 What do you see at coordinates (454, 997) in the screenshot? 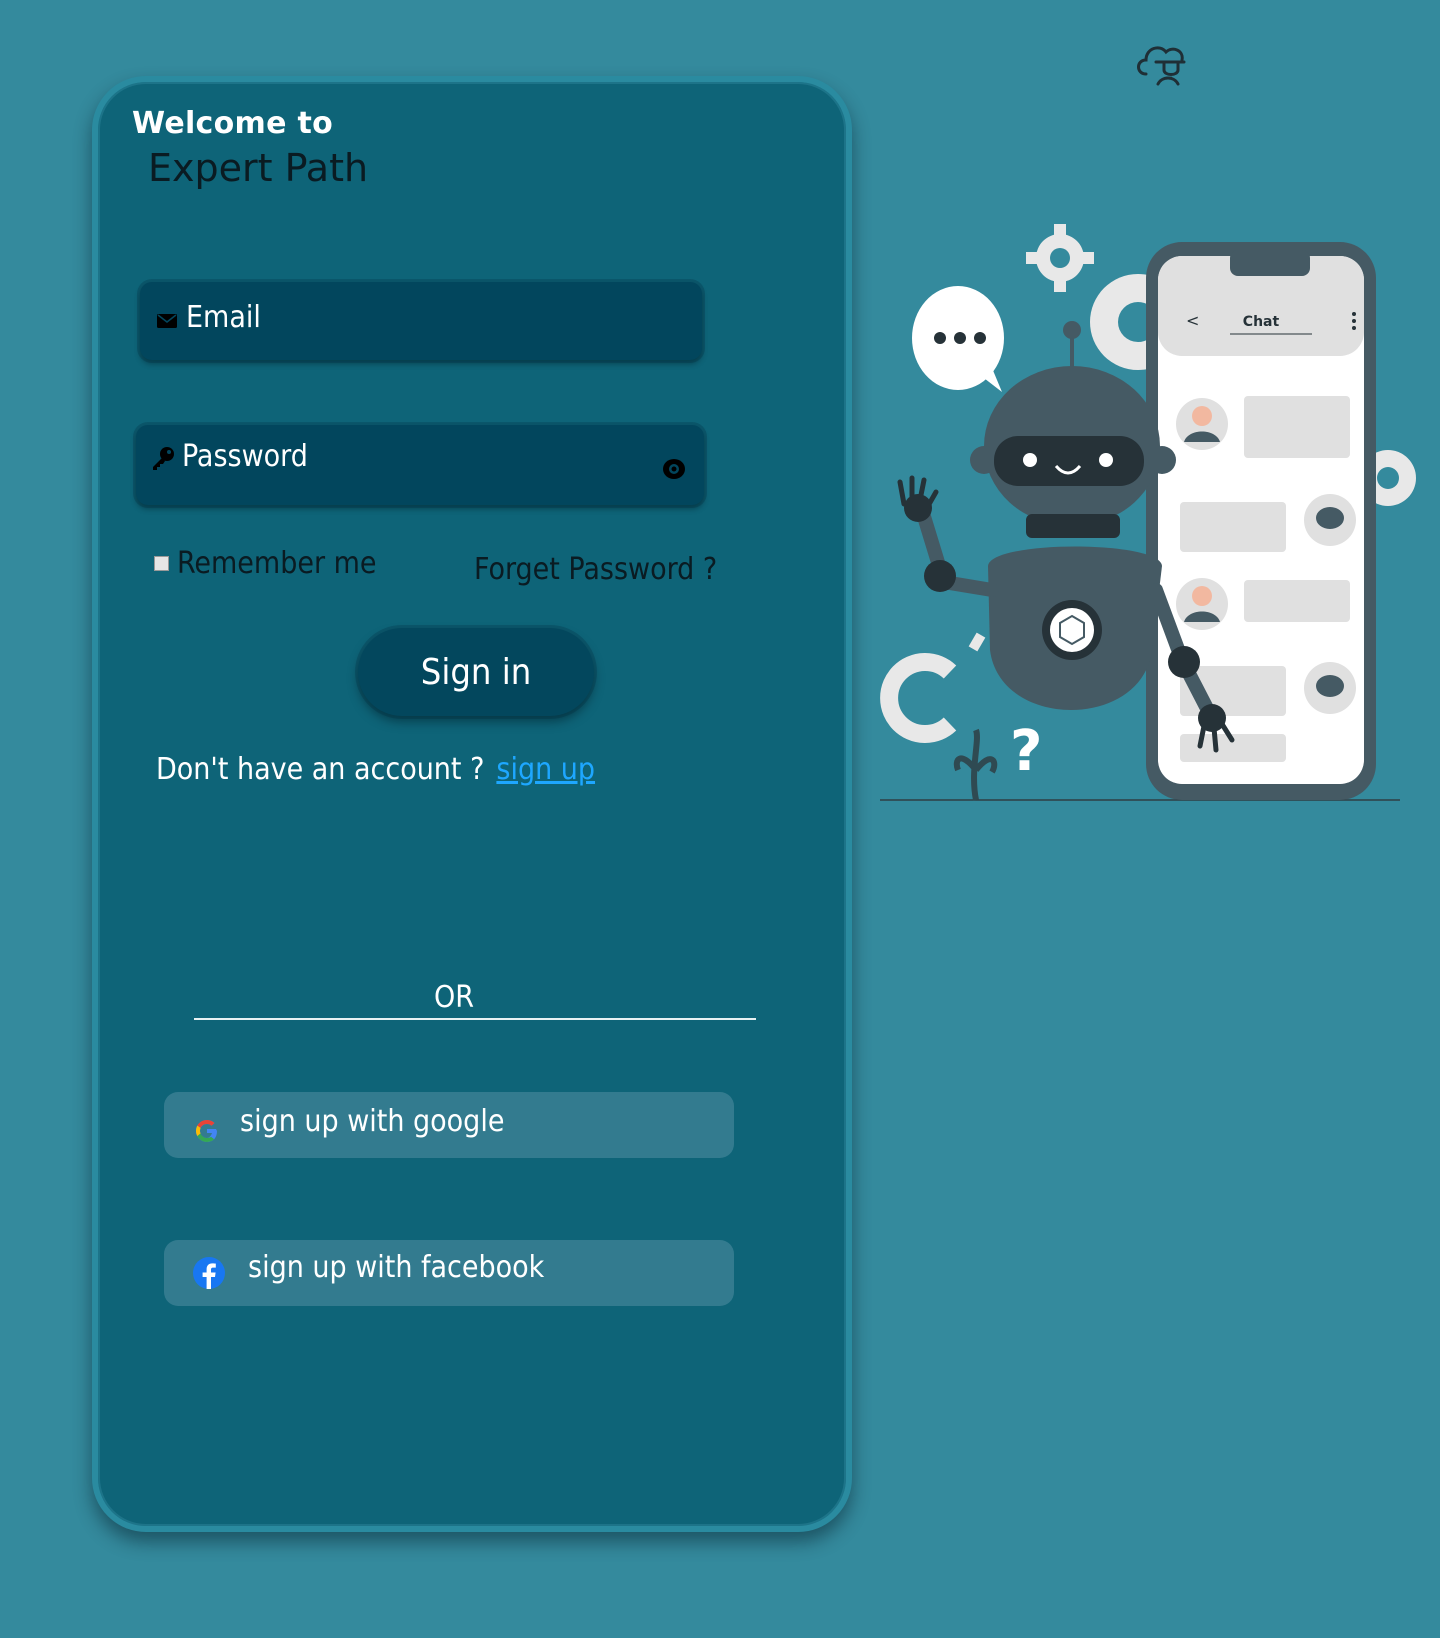
I see `or-divider-text: OR` at bounding box center [454, 997].